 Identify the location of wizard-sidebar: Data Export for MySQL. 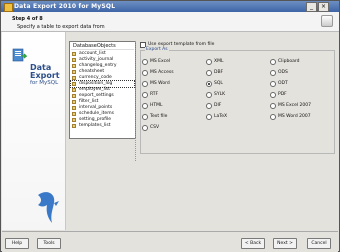
(34, 131).